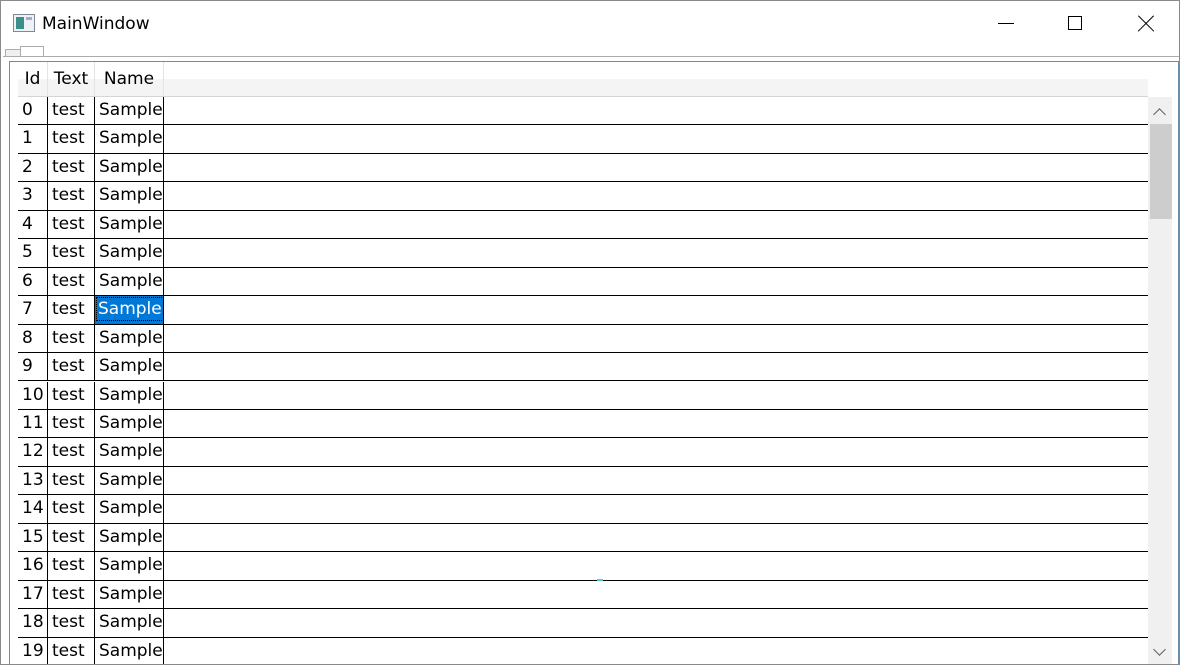 The height and width of the screenshot is (665, 1180). Describe the element at coordinates (583, 225) in the screenshot. I see `table-row: 4 test Sample` at that location.